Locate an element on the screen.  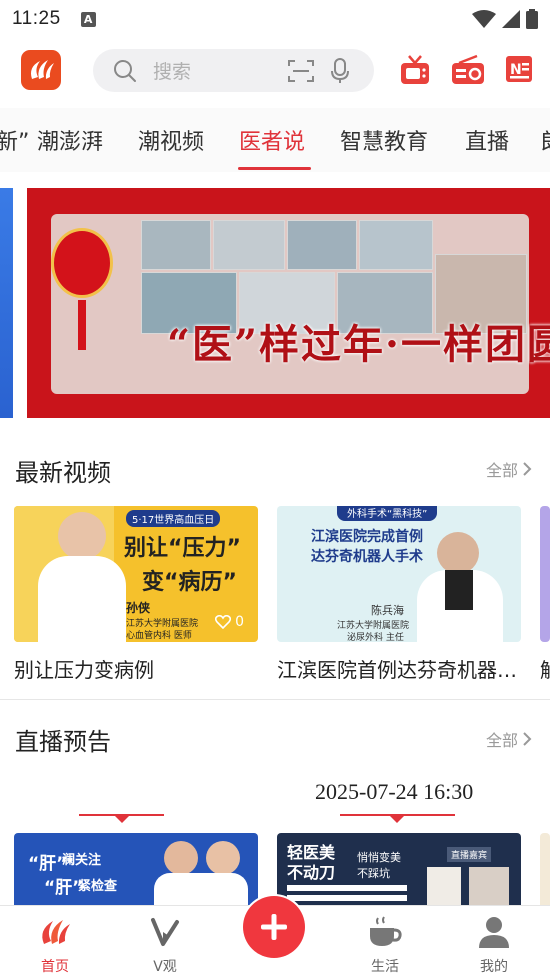
tab-yizheshuo: 医者说 is located at coordinates (272, 140).